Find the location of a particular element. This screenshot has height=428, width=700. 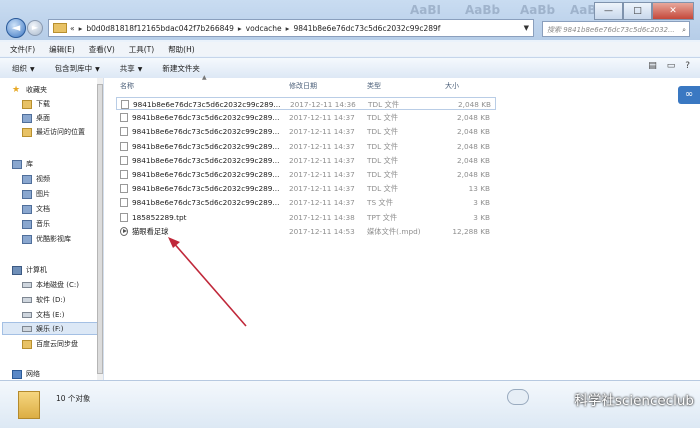

file-row: 猫眼看足球 2017-12-11 14:53 媒体文件(.mpd) 12,288 KB is located at coordinates (306, 231).